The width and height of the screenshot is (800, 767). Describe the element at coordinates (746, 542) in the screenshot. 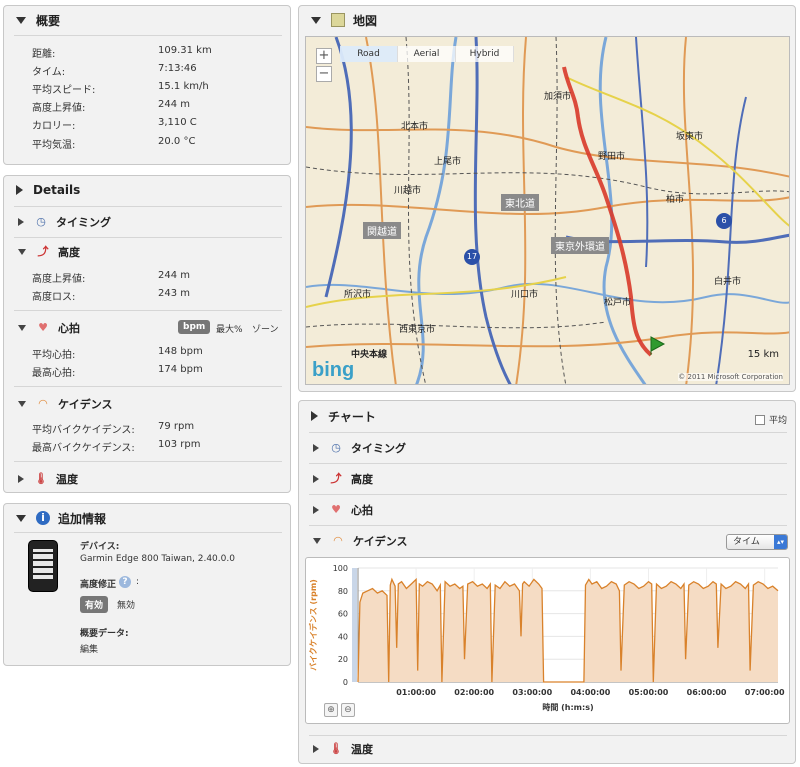

I see `x-axis-select-value: タイム` at that location.